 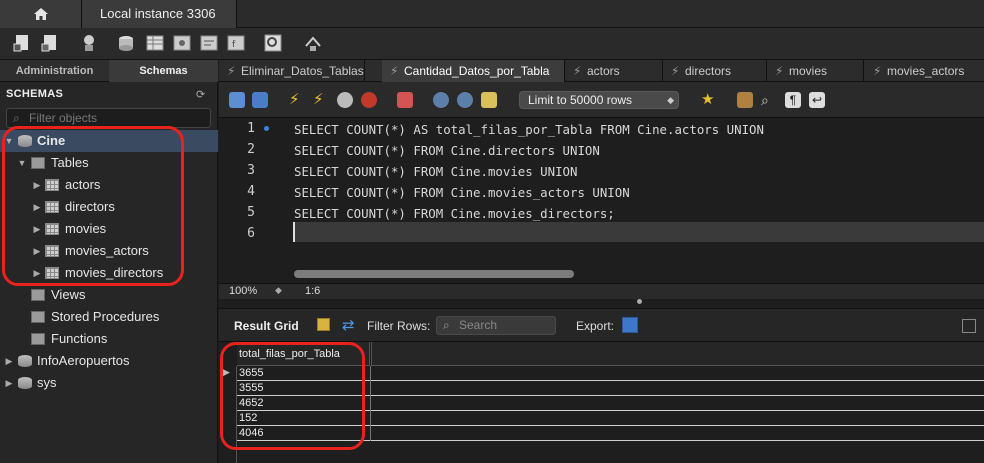 What do you see at coordinates (126, 43) in the screenshot?
I see `create-schema-icon` at bounding box center [126, 43].